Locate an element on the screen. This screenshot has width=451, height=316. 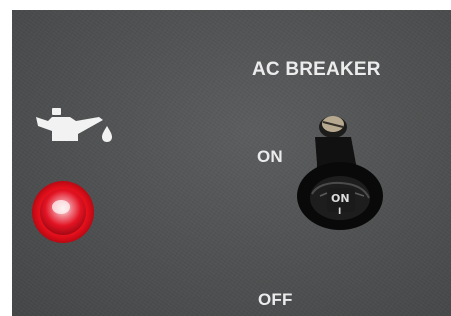
oil-warning-light is located at coordinates (63, 212).